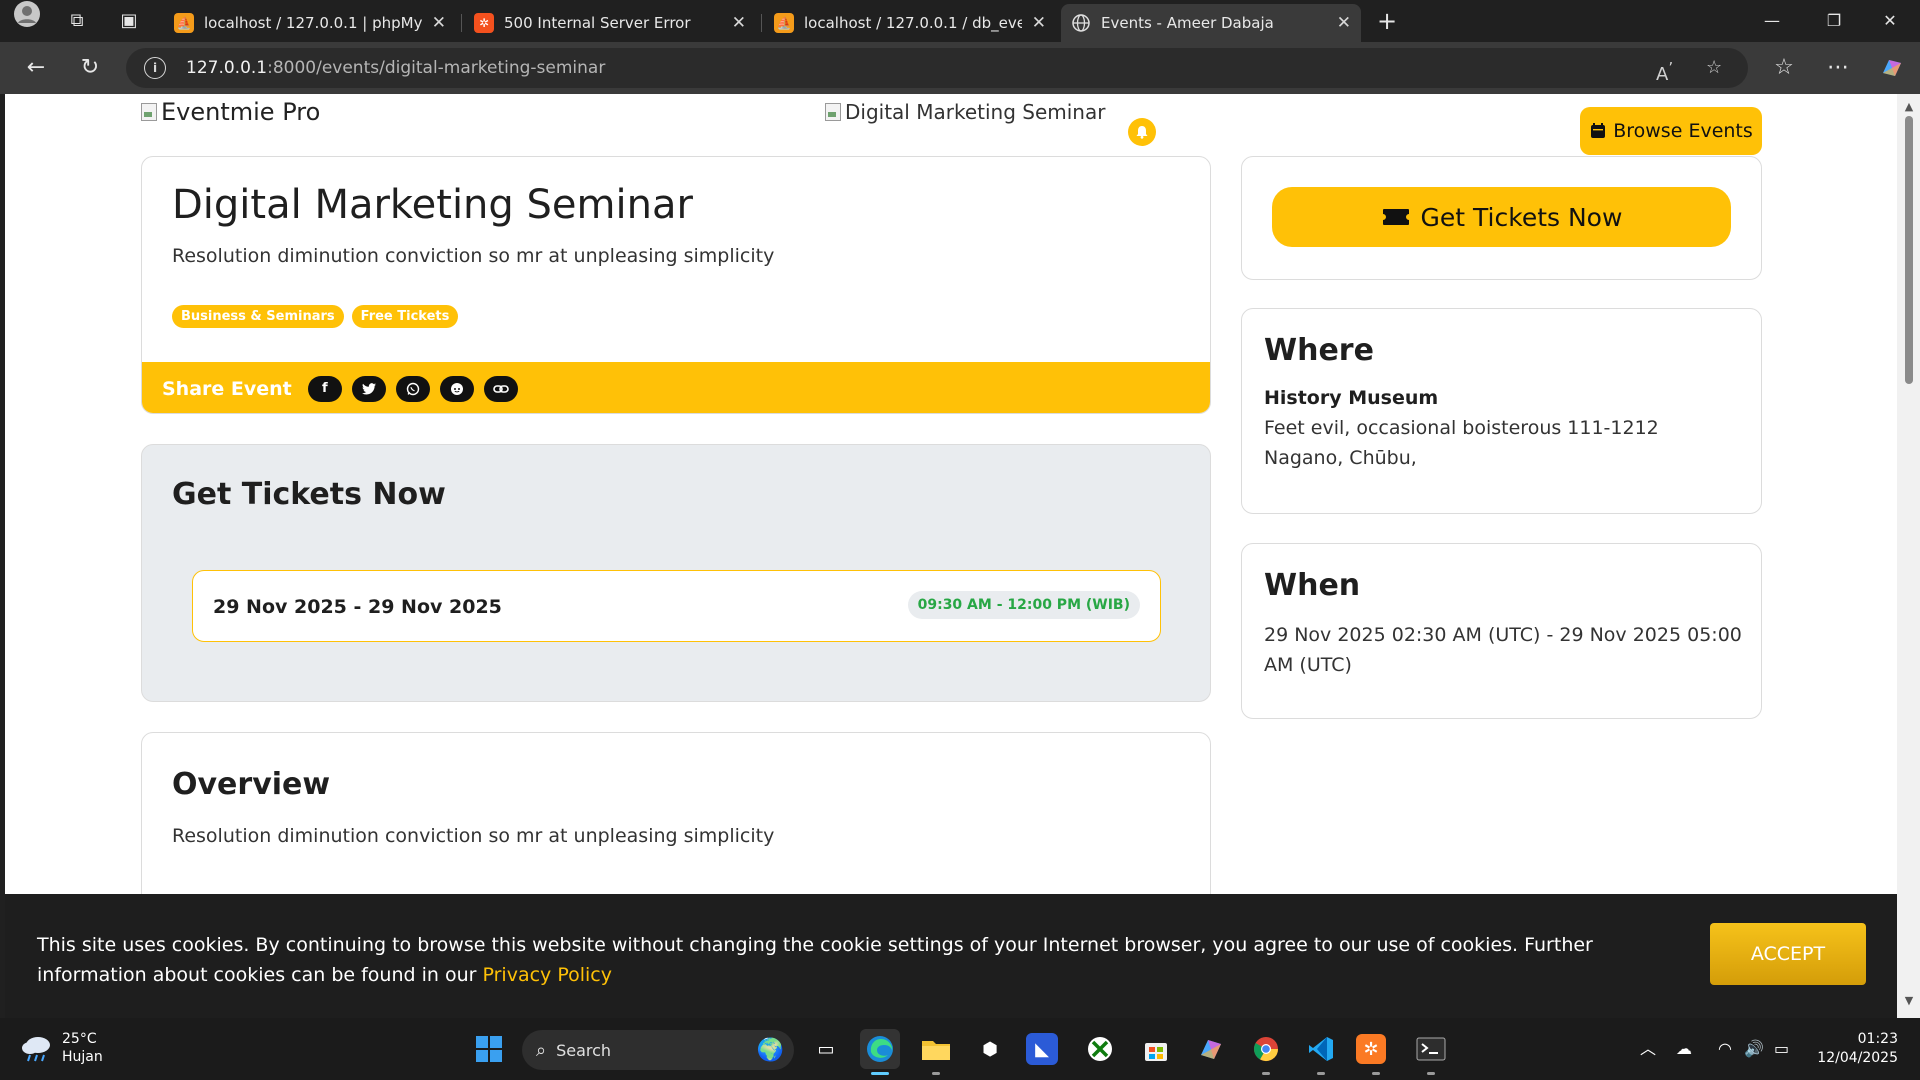  Describe the element at coordinates (1211, 1049) in the screenshot. I see `copilot-app-icon` at that location.